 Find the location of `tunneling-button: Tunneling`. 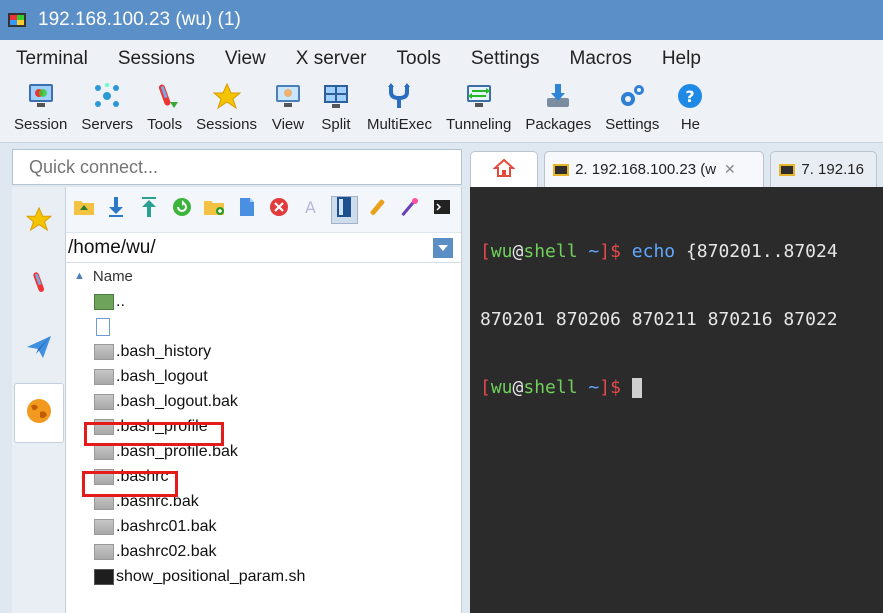

tunneling-button: Tunneling is located at coordinates (478, 105).